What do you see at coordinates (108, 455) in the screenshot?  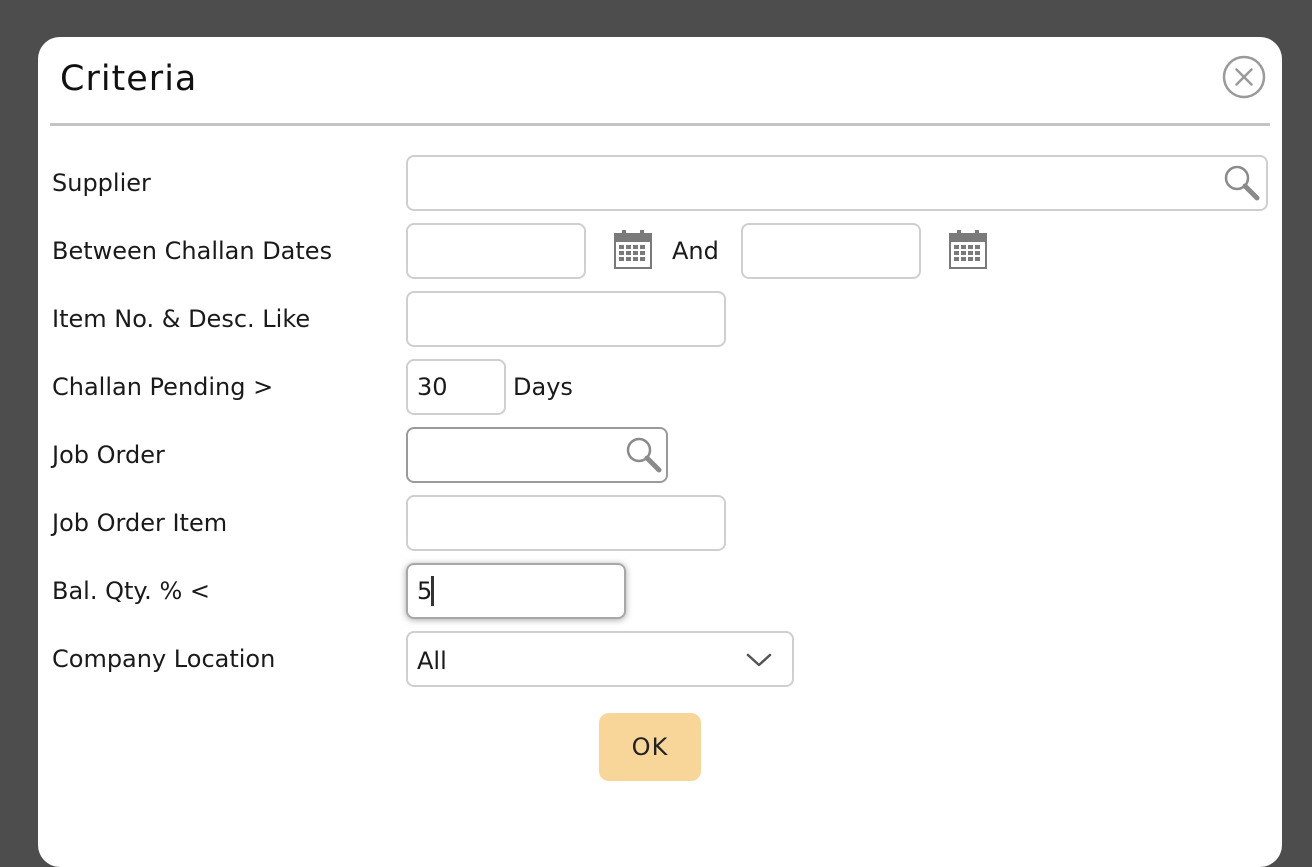 I see `job-order-label: Job Order` at bounding box center [108, 455].